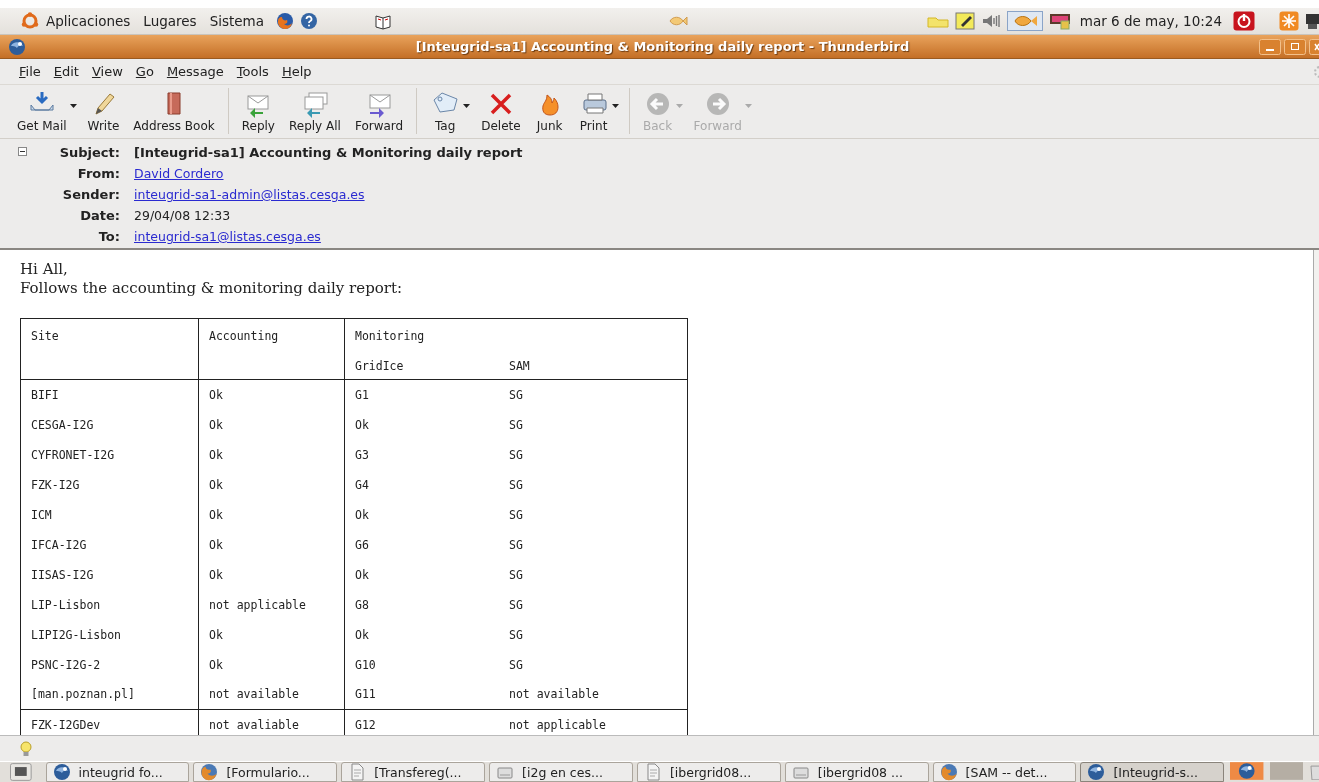 This screenshot has width=1319, height=782. Describe the element at coordinates (109, 634) in the screenshot. I see `table-cell: LIPI2G-Lisbon` at that location.